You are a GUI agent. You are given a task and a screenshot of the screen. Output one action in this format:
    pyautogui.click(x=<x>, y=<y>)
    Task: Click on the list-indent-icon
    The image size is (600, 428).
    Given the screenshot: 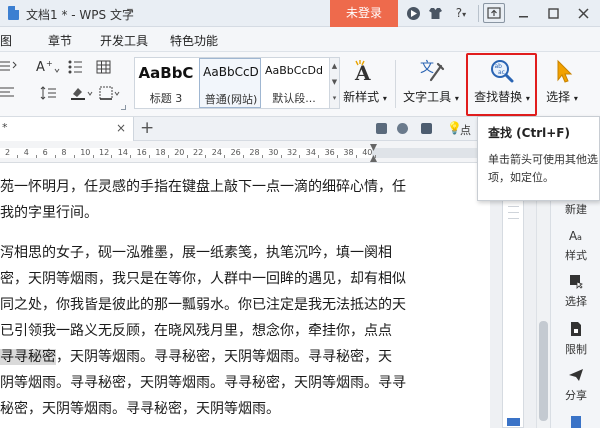 What is the action you would take?
    pyautogui.click(x=11, y=69)
    